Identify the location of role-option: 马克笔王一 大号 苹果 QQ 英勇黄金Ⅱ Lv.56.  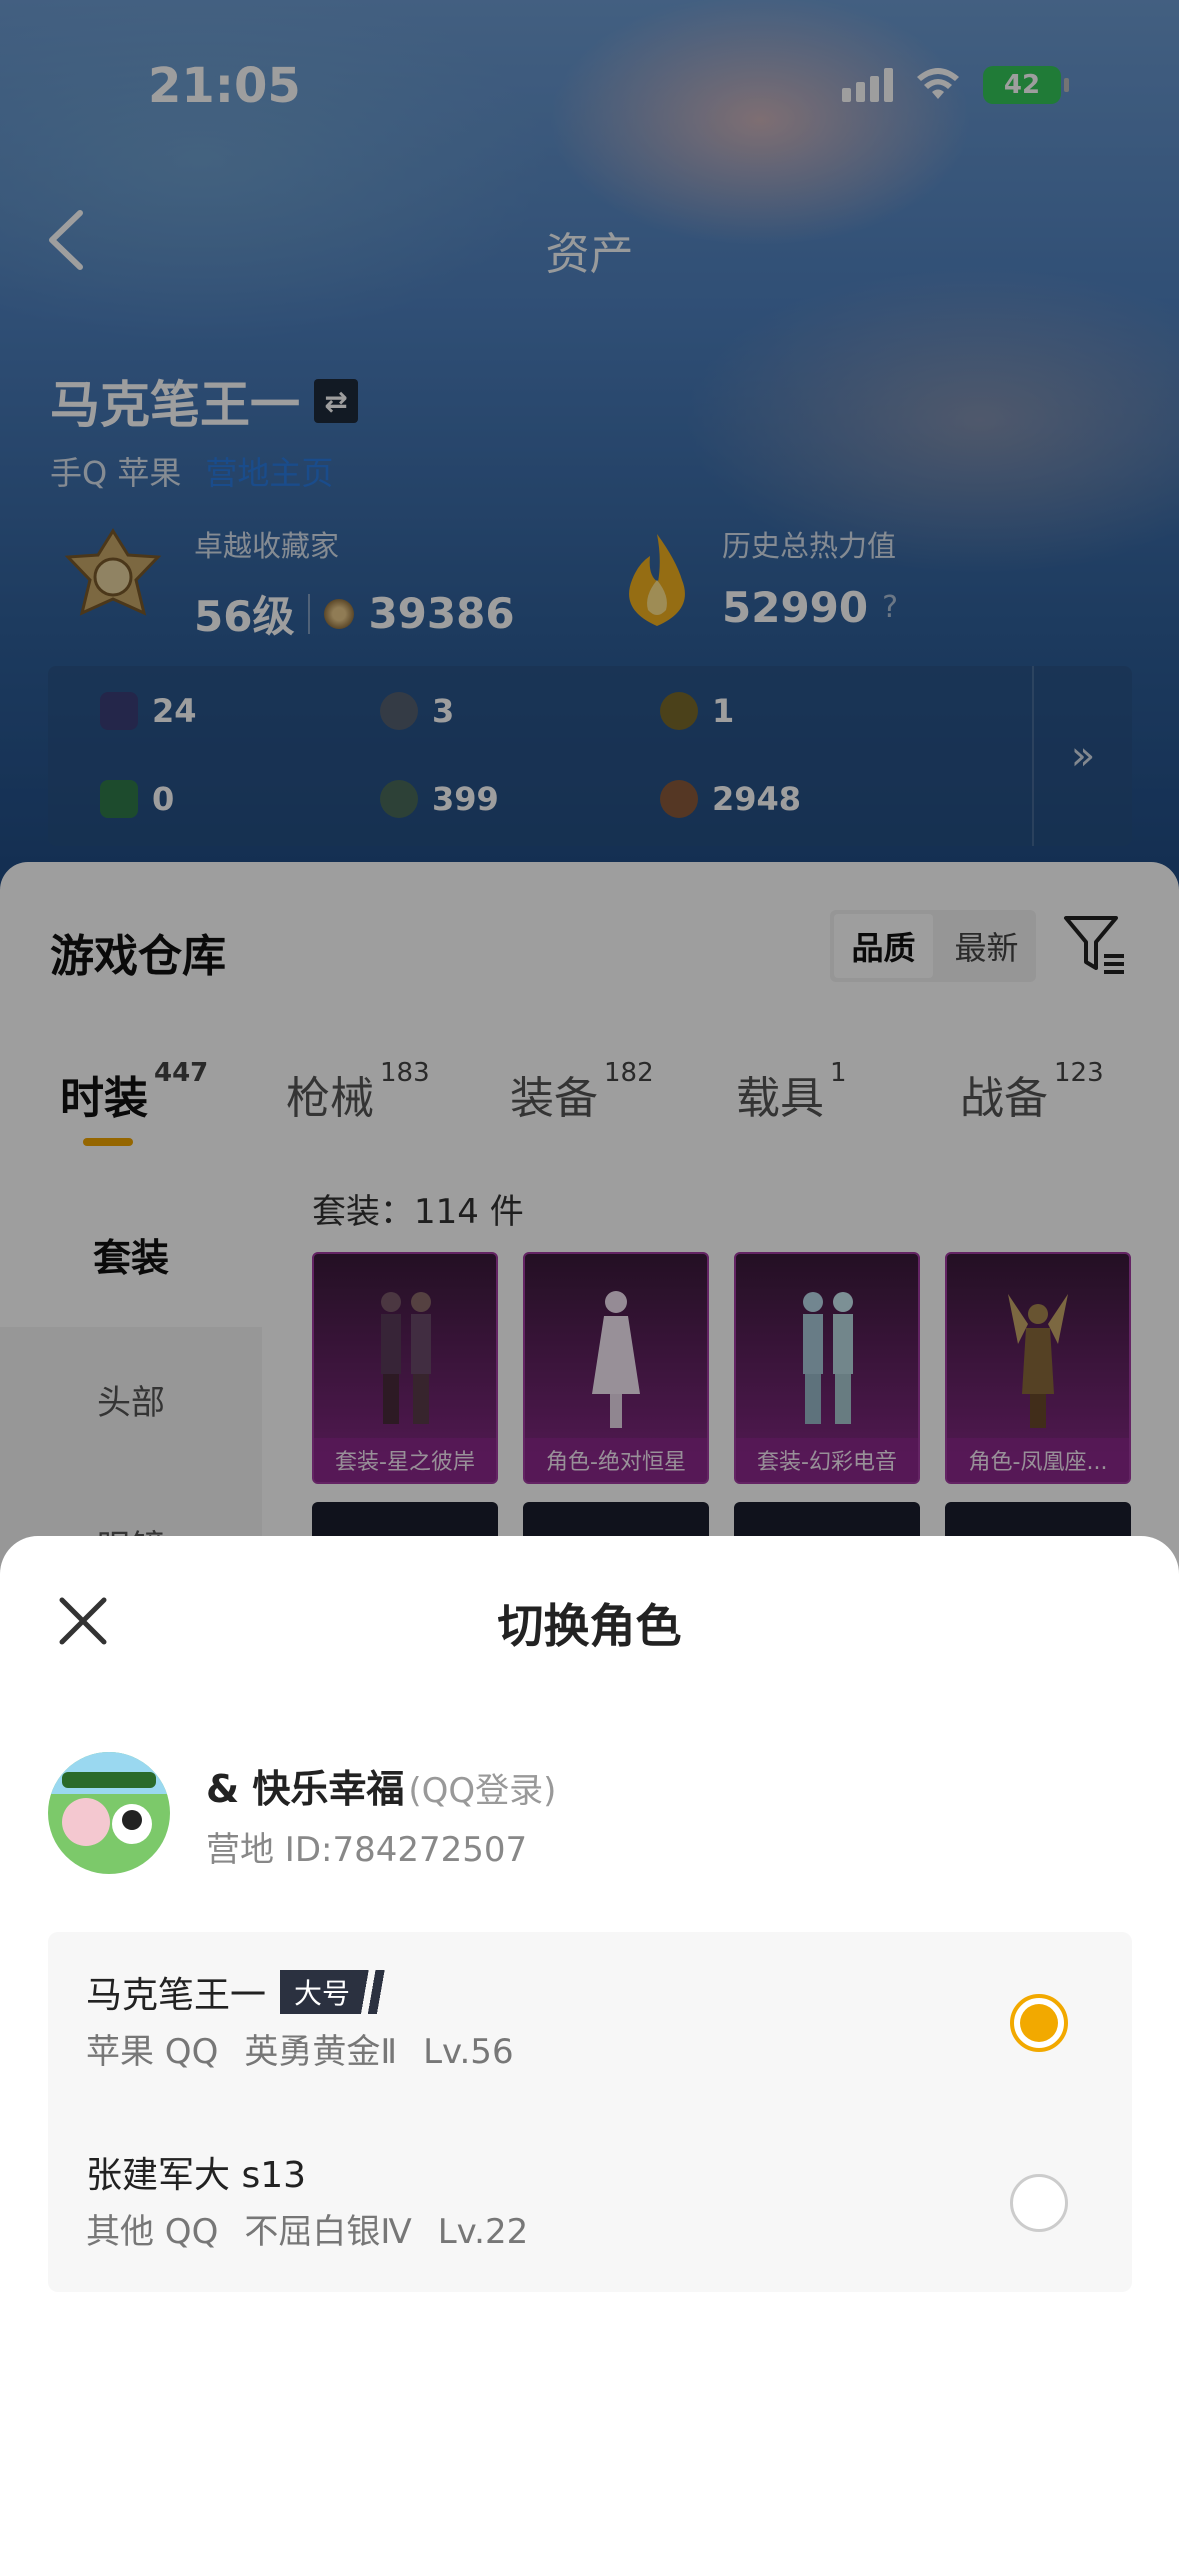
(590, 2022).